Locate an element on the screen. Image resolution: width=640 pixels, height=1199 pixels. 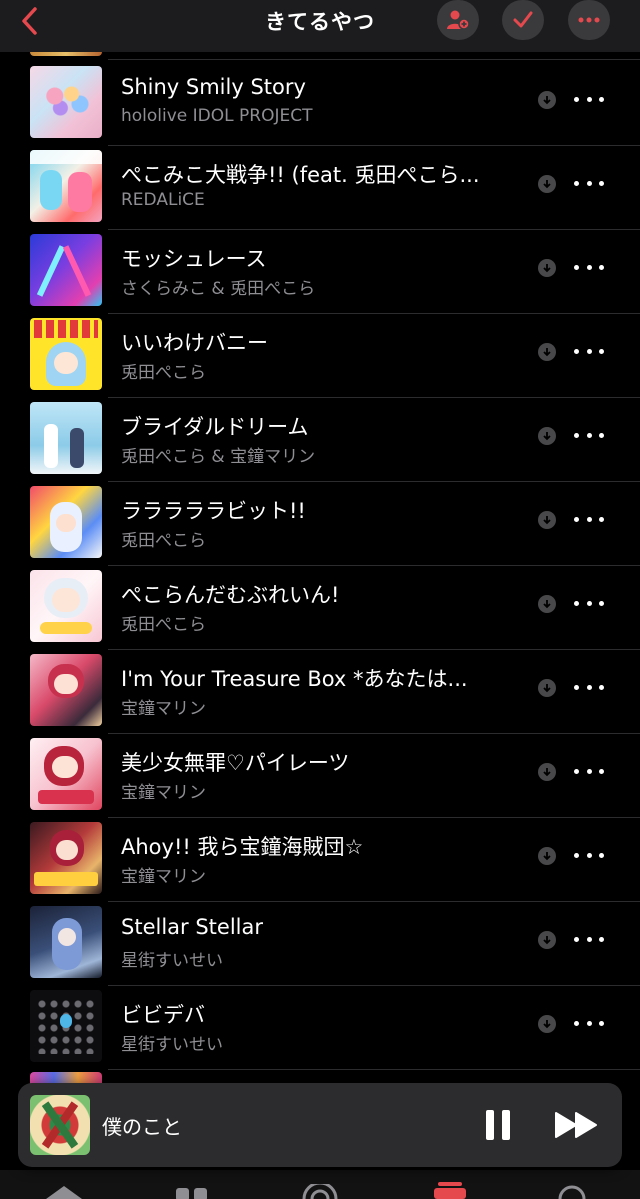
track-row: モッシュレース さくらみこ & 兎田ぺこら is located at coordinates (320, 272).